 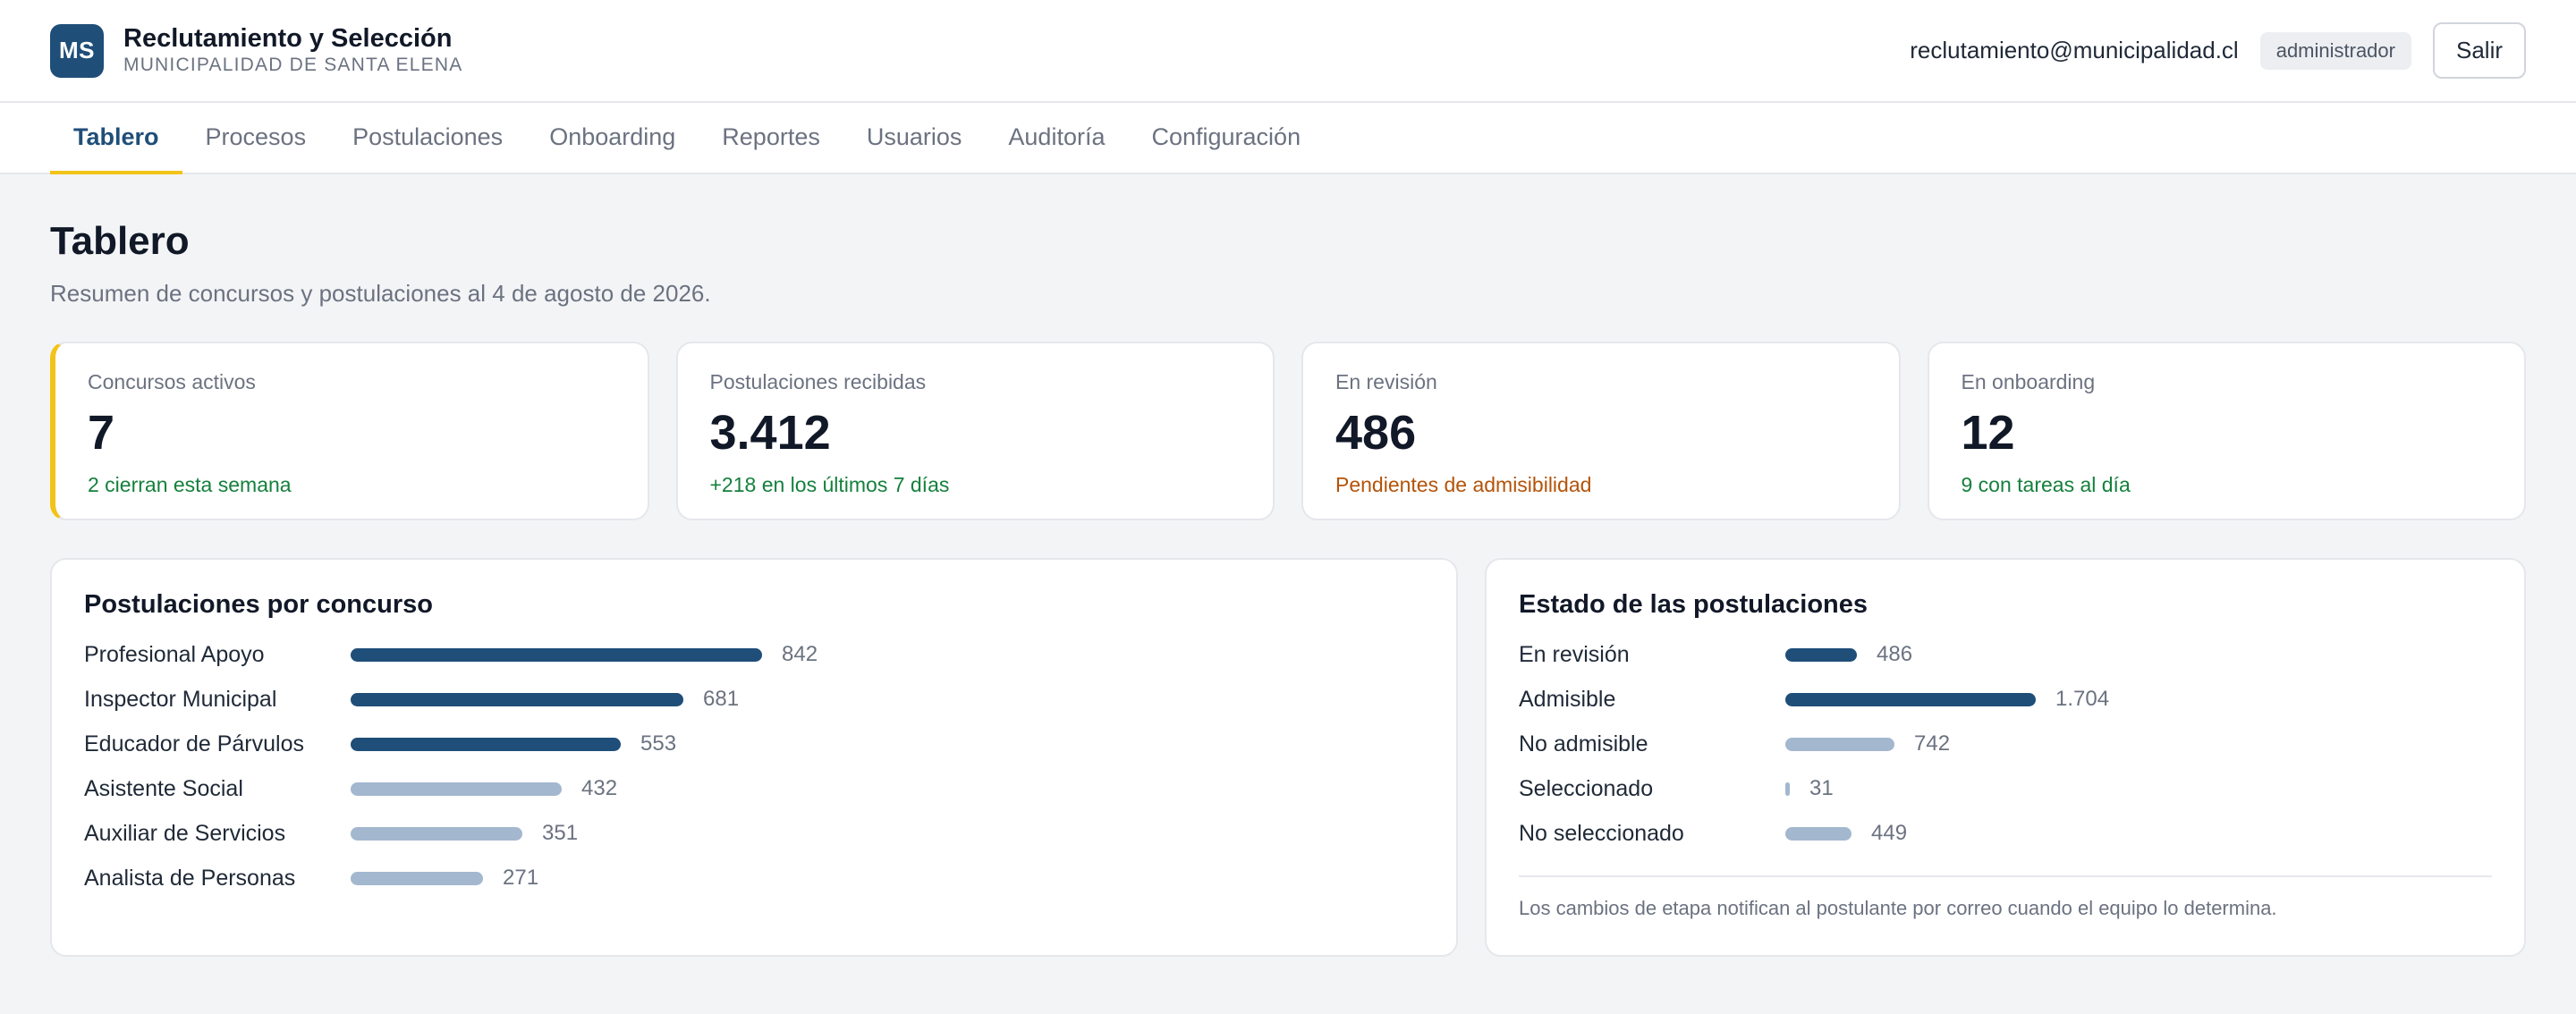 What do you see at coordinates (658, 743) in the screenshot?
I see `bar-value: 553` at bounding box center [658, 743].